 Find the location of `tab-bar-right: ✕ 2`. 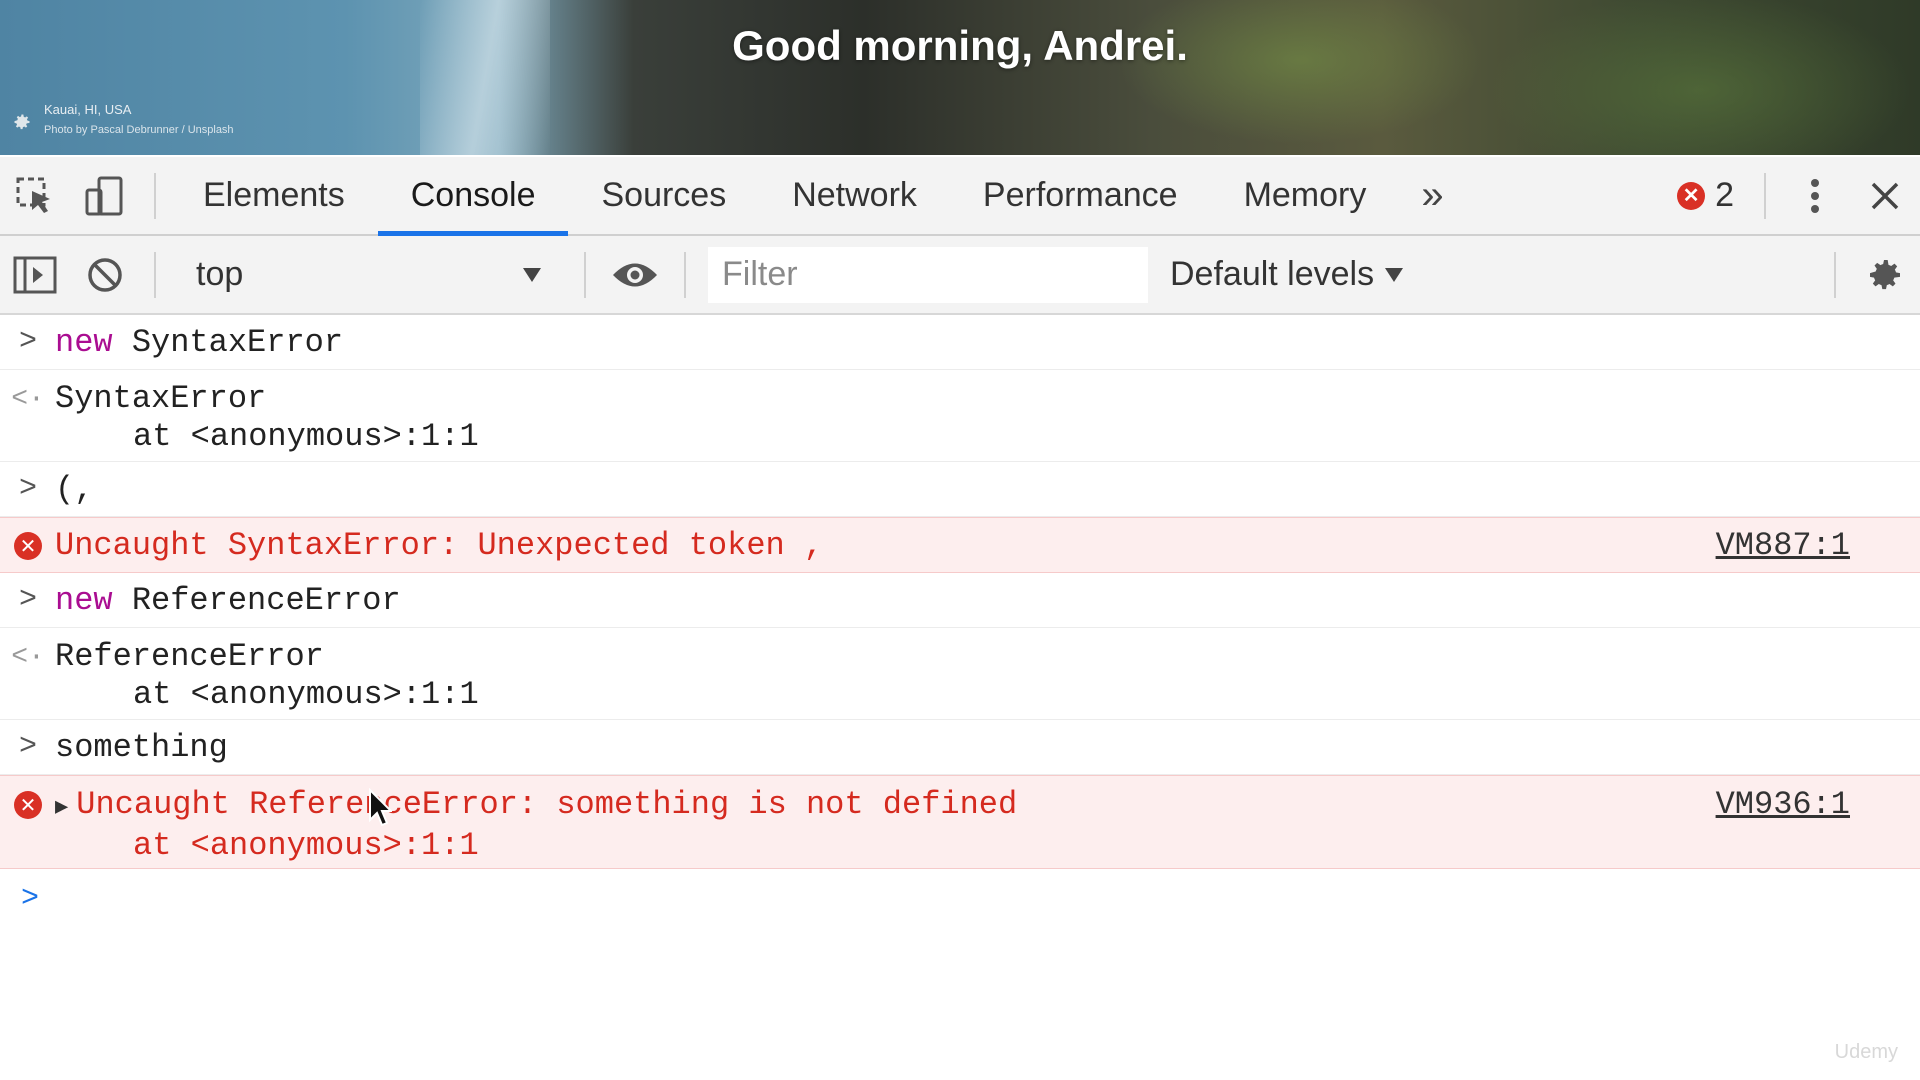

tab-bar-right: ✕ 2 is located at coordinates (1790, 195).